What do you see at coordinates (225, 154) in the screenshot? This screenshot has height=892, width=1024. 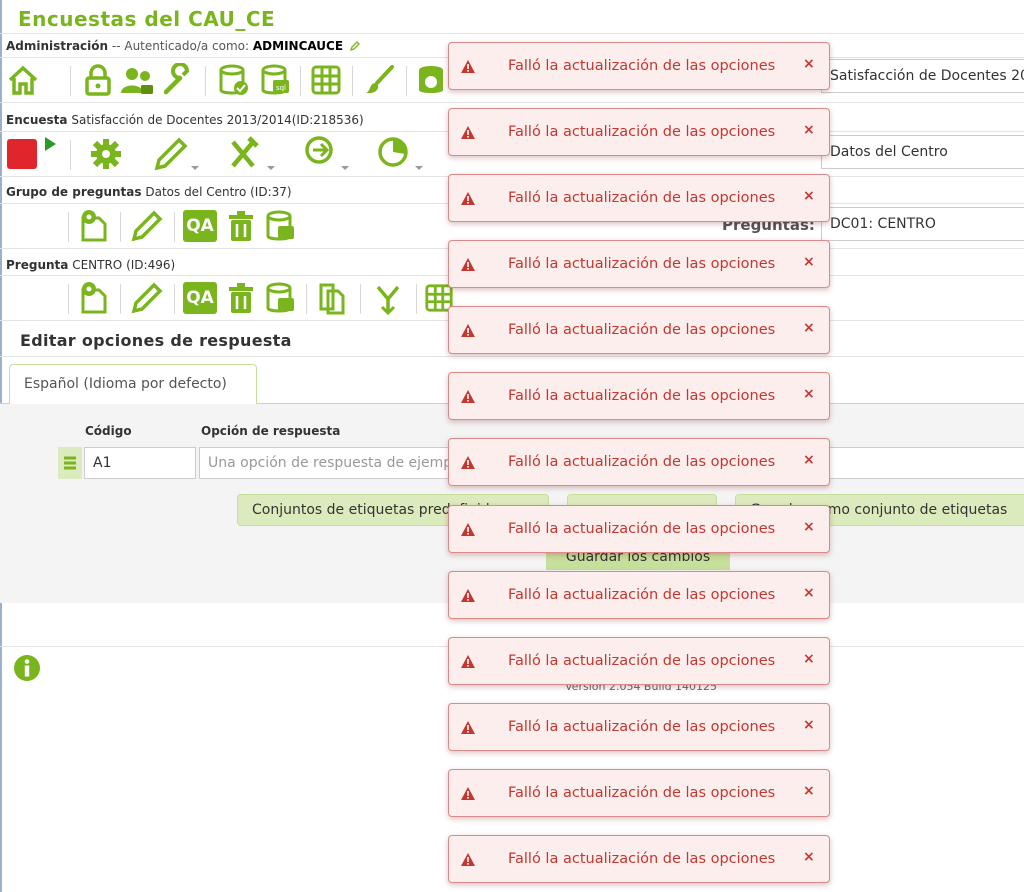 I see `survey-toolbar` at bounding box center [225, 154].